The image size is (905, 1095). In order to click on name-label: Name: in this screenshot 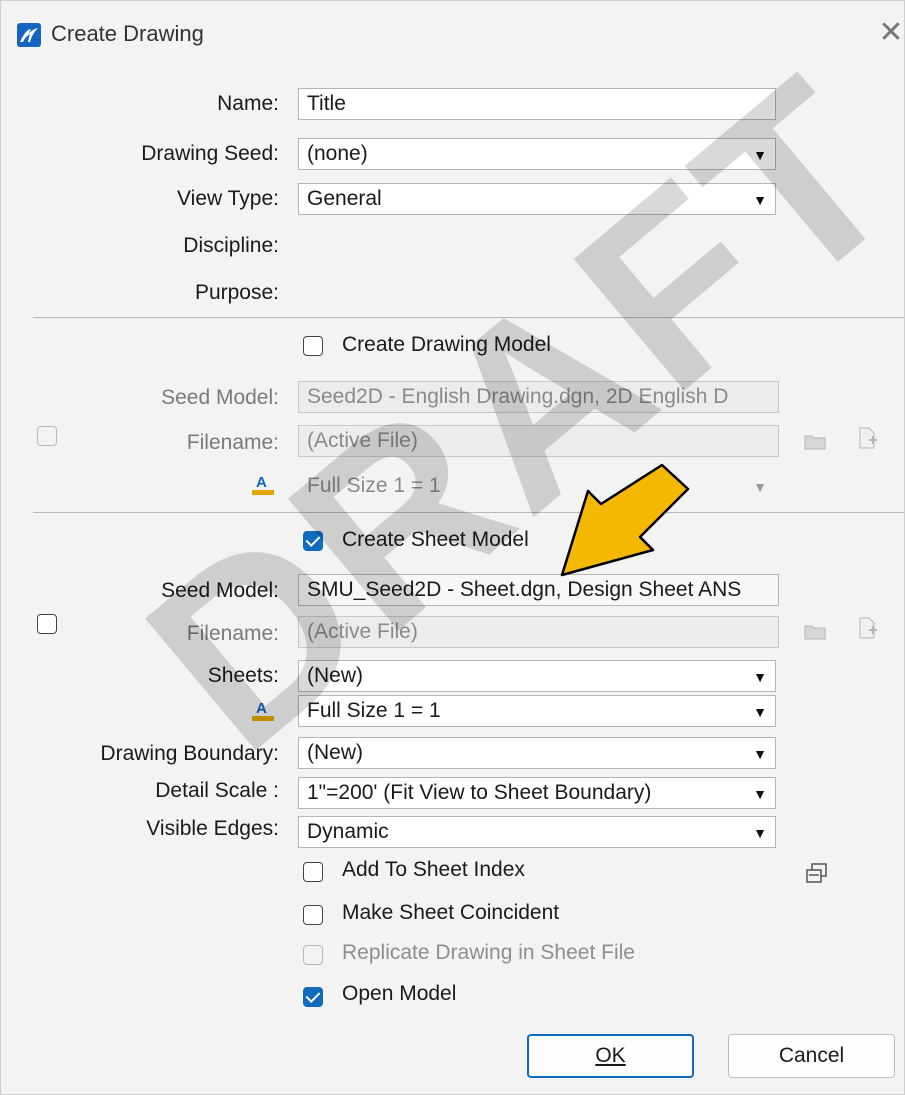, I will do `click(248, 103)`.